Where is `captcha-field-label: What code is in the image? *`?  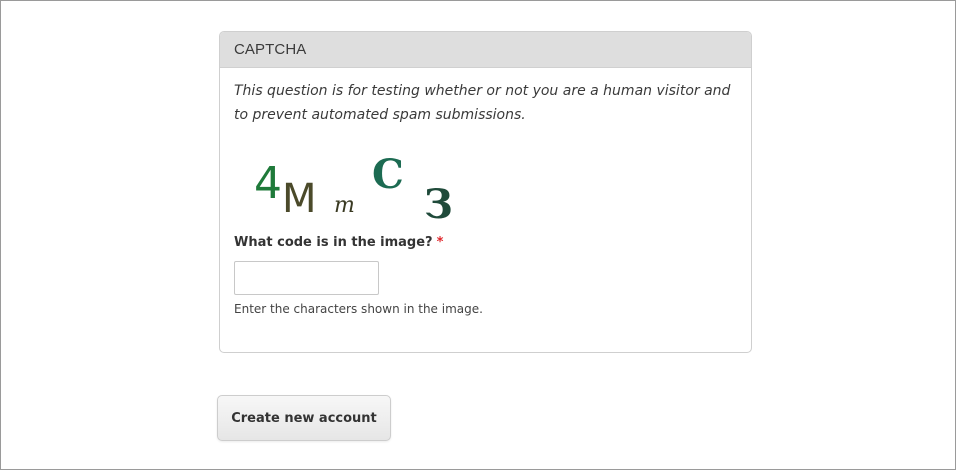 captcha-field-label: What code is in the image? * is located at coordinates (338, 242).